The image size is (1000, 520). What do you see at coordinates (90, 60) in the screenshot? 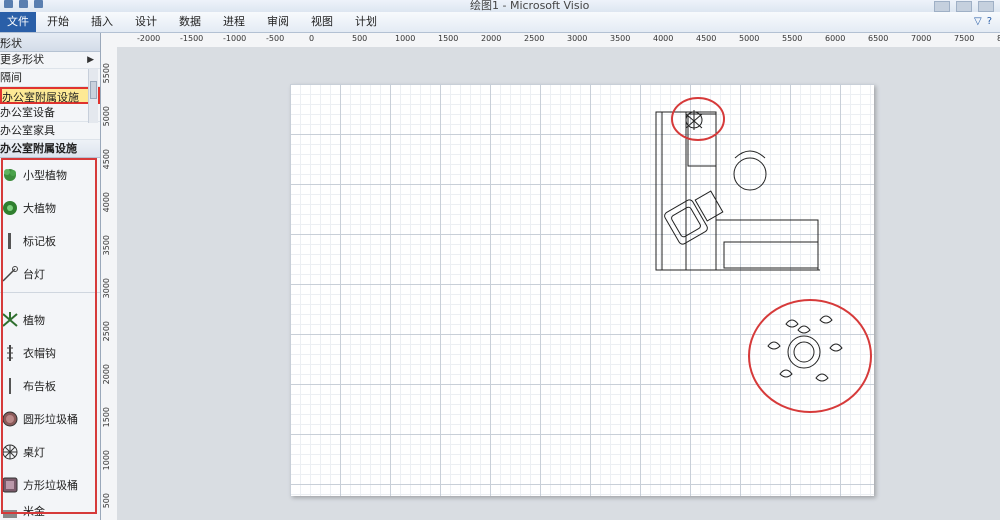
I see `chevron-right-icon: ▶` at bounding box center [90, 60].